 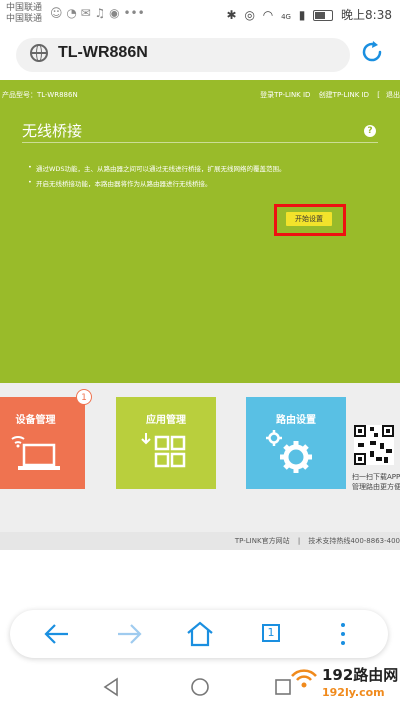 What do you see at coordinates (39, 53) in the screenshot?
I see `globe-icon` at bounding box center [39, 53].